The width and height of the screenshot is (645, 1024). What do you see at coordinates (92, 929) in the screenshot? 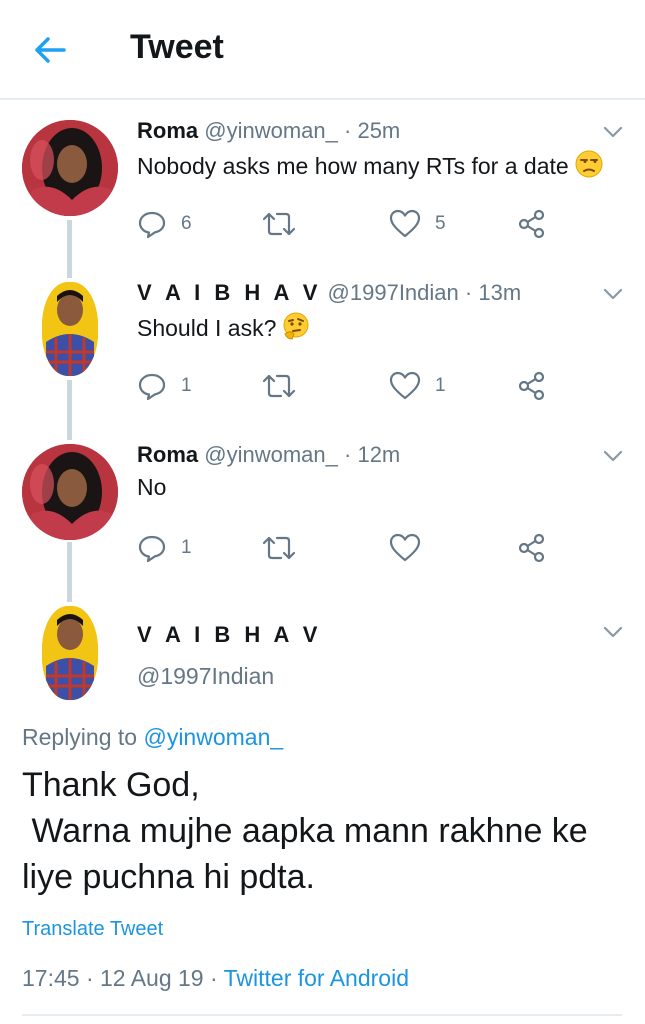
I see `translate-tweet-link: Translate Tweet` at bounding box center [92, 929].